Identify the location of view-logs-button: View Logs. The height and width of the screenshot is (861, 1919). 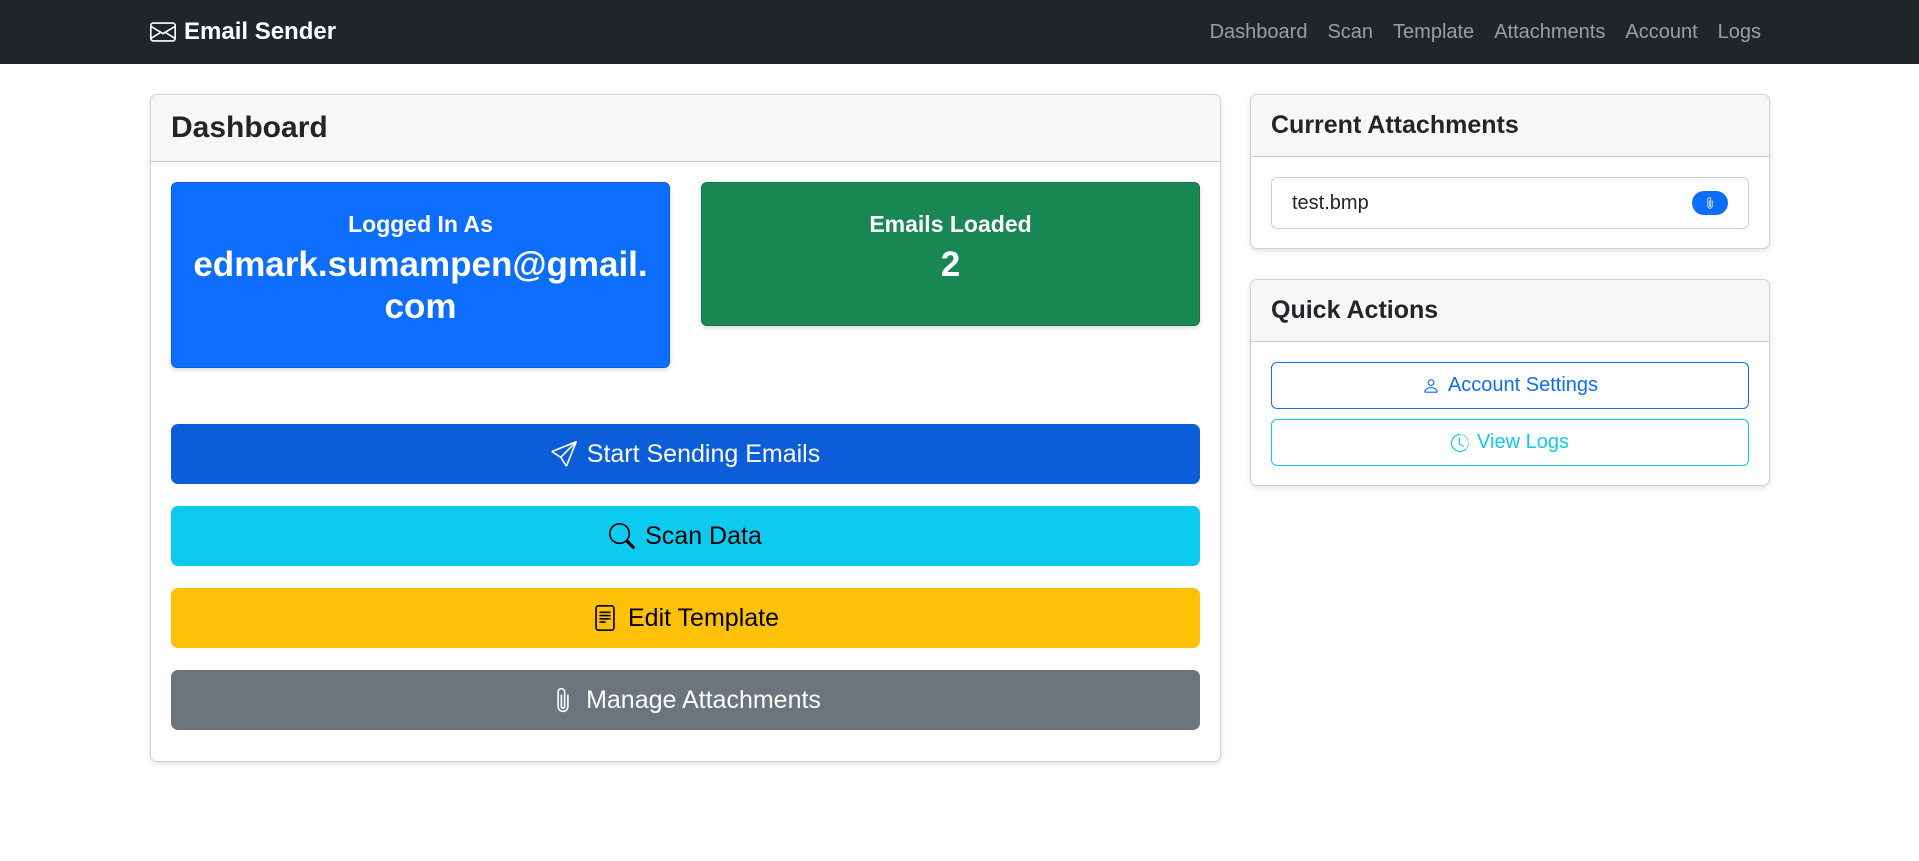
(1510, 442).